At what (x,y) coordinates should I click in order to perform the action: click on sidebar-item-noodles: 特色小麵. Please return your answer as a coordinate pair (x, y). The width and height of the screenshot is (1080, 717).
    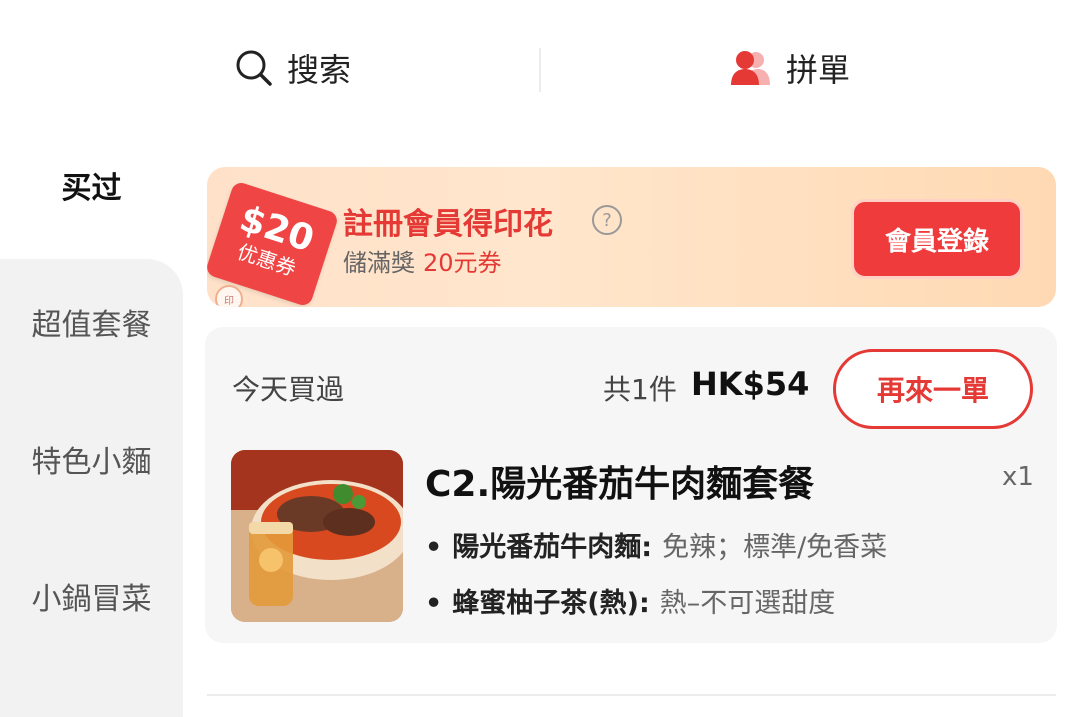
    Looking at the image, I should click on (91, 463).